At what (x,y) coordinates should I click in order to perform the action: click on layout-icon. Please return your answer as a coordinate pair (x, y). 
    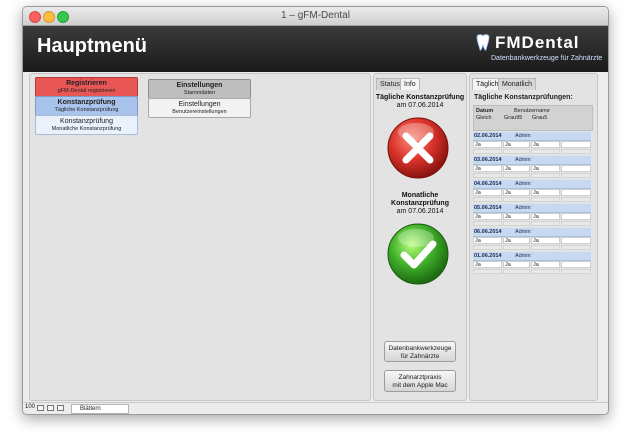
    Looking at the image, I should click on (60, 408).